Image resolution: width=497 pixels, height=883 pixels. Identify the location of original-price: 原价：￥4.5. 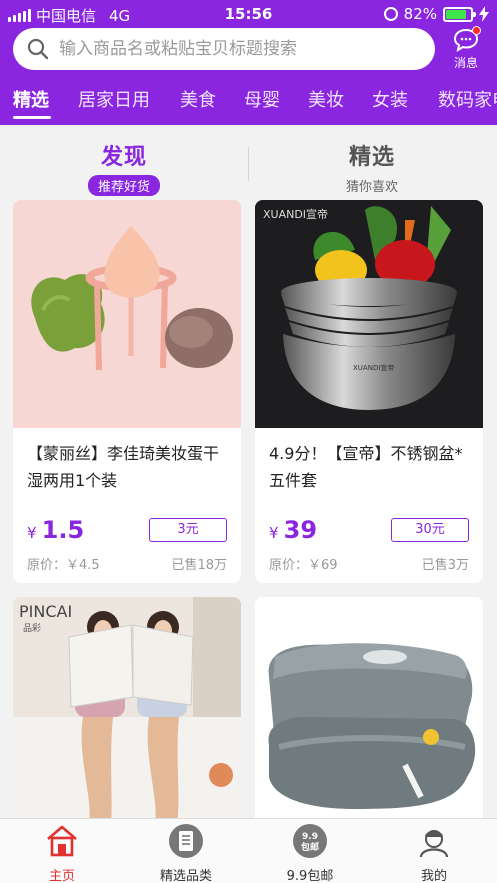
(63, 565).